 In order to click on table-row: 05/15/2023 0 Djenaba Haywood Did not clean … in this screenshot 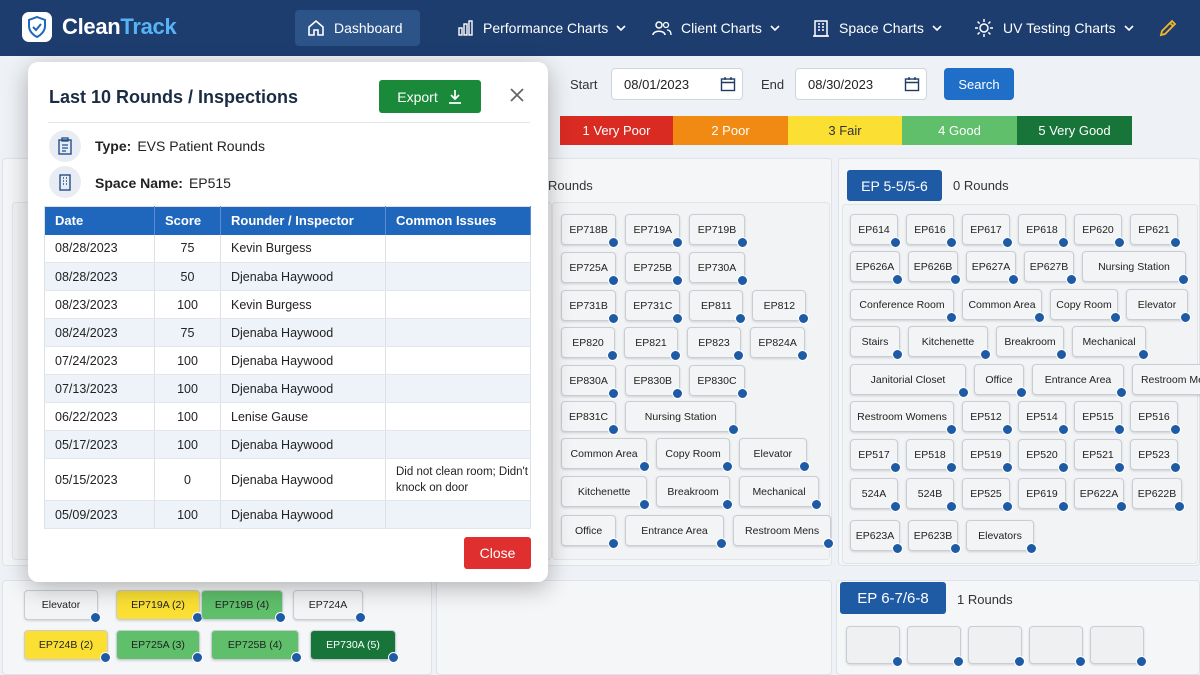, I will do `click(287, 479)`.